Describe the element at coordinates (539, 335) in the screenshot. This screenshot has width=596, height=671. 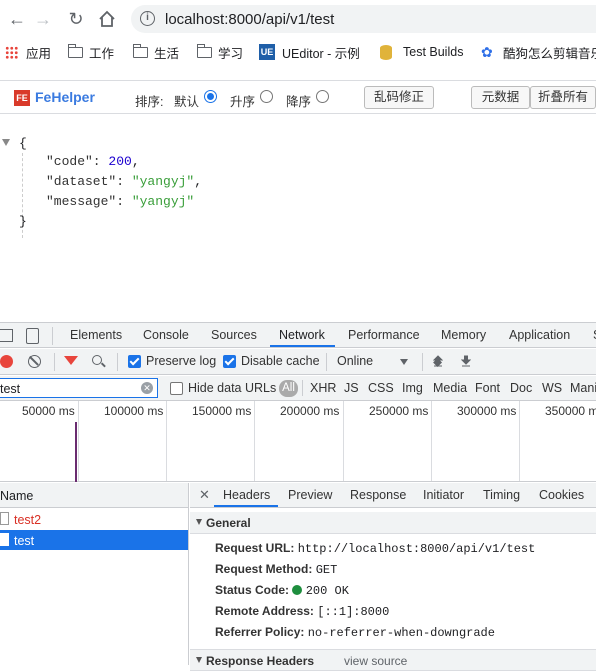
I see `tab-application: Application` at that location.